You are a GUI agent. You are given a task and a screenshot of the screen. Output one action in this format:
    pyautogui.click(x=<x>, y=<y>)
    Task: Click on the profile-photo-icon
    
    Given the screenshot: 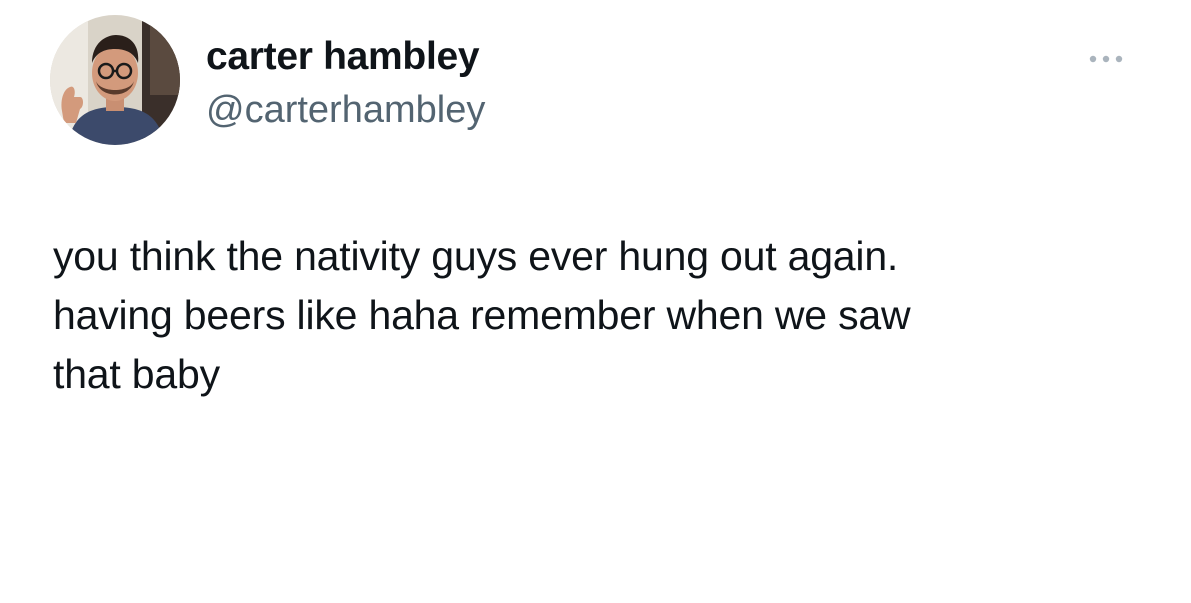 What is the action you would take?
    pyautogui.click(x=115, y=80)
    